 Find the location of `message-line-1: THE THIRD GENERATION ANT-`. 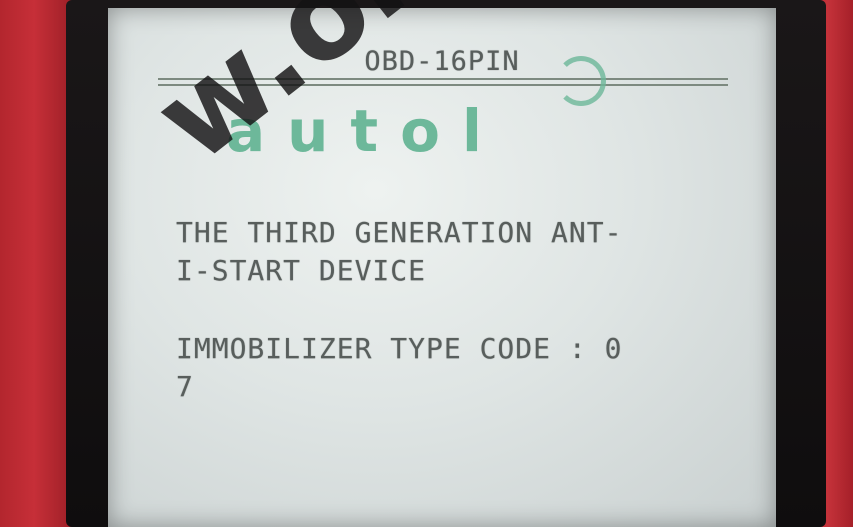

message-line-1: THE THIRD GENERATION ANT- is located at coordinates (399, 232).